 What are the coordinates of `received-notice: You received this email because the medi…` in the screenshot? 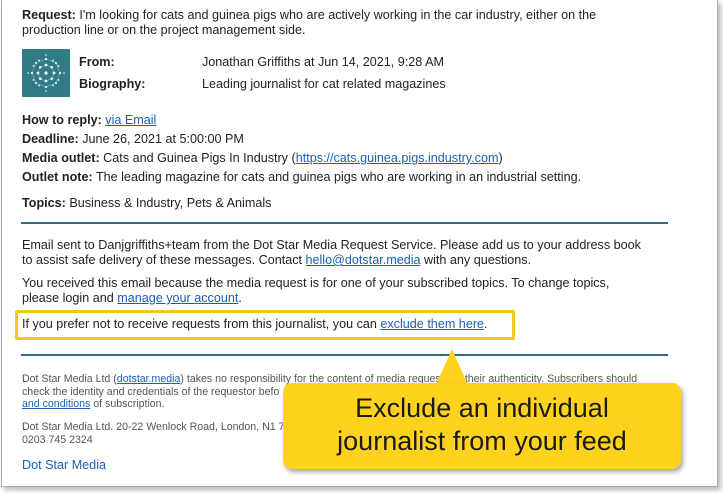 It's located at (362, 291).